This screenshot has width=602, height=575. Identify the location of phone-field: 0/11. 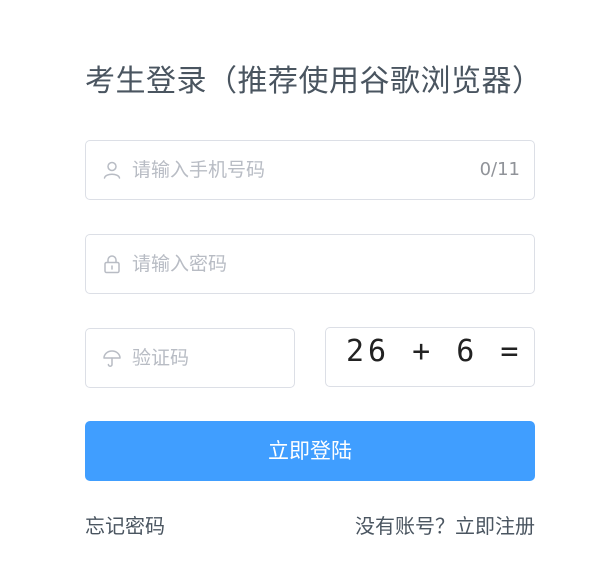
(310, 170).